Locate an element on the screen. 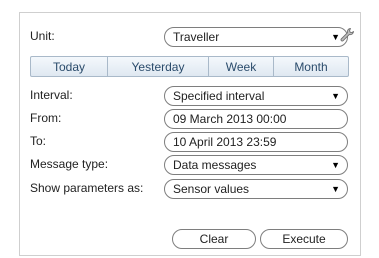  show-params-label: Show parameters as: is located at coordinates (87, 188).